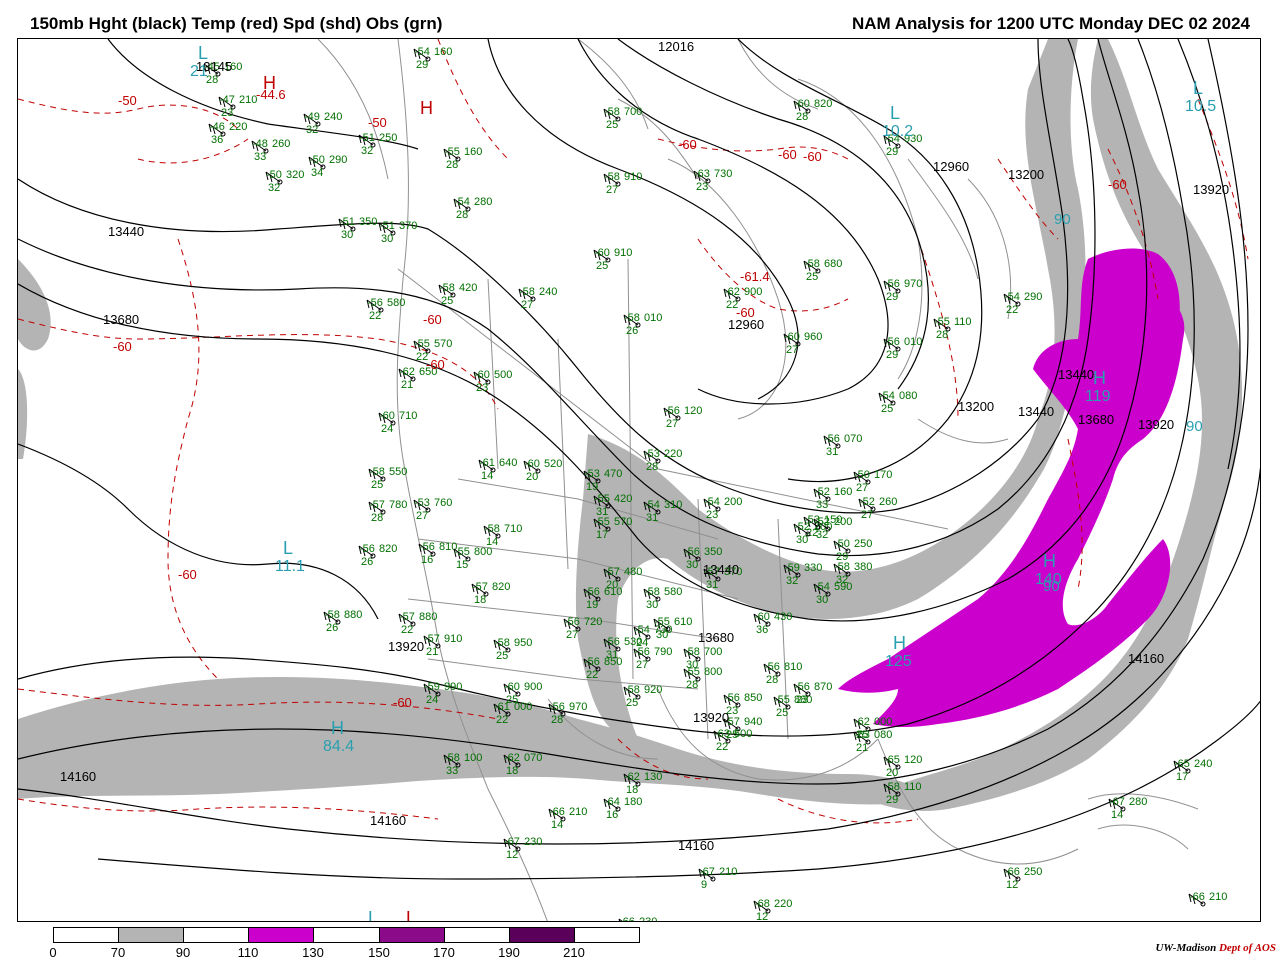  I want to click on obs-temperature: -63, so click(722, 734).